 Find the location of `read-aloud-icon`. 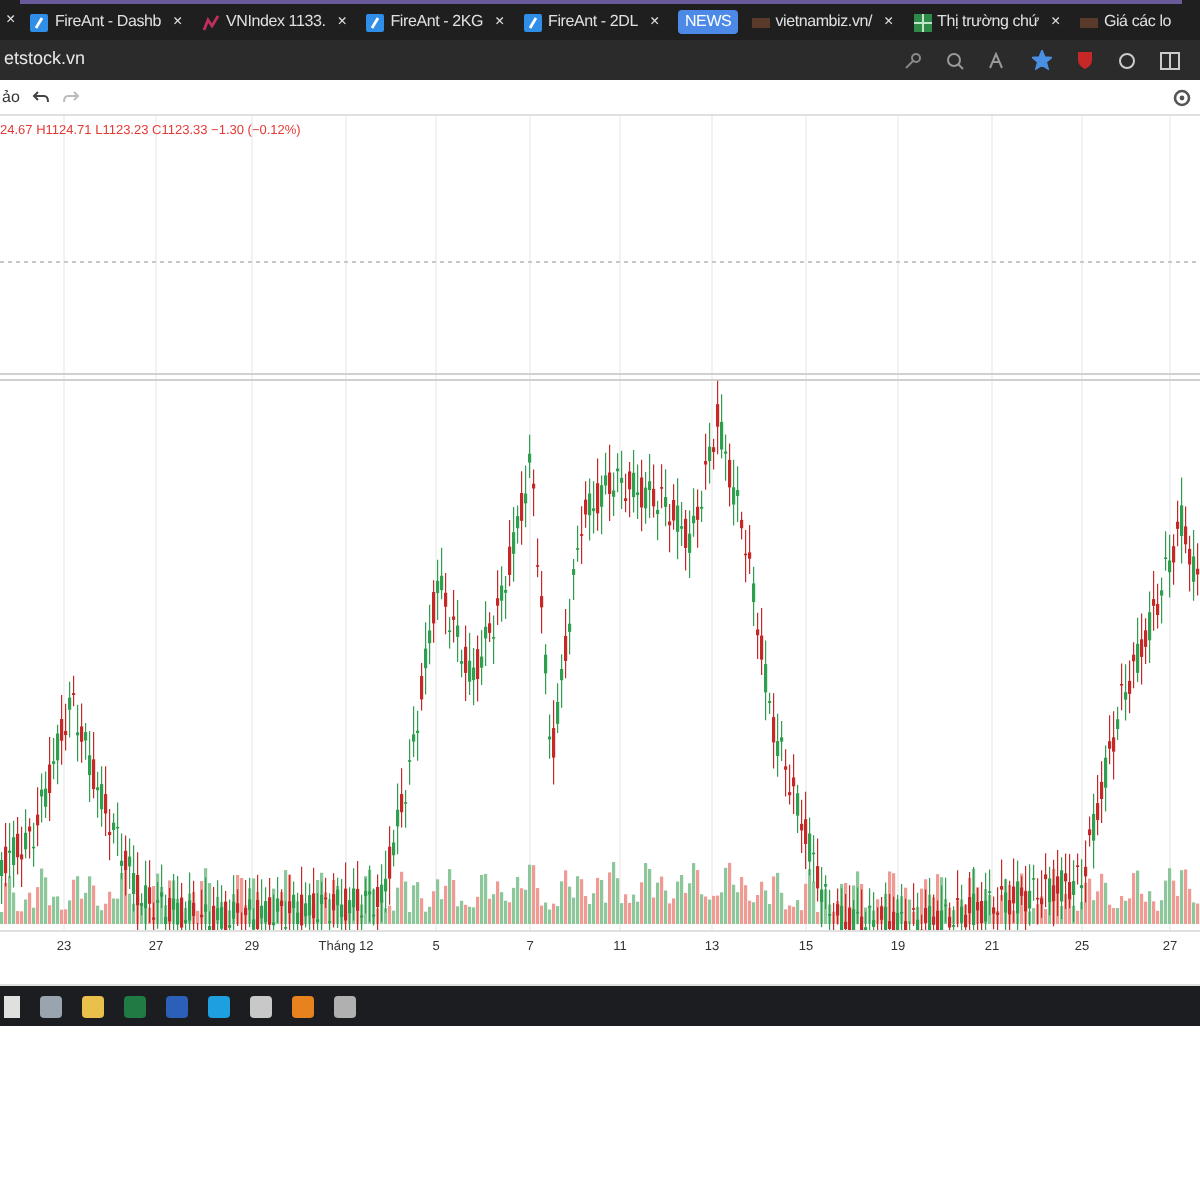

read-aloud-icon is located at coordinates (998, 60).